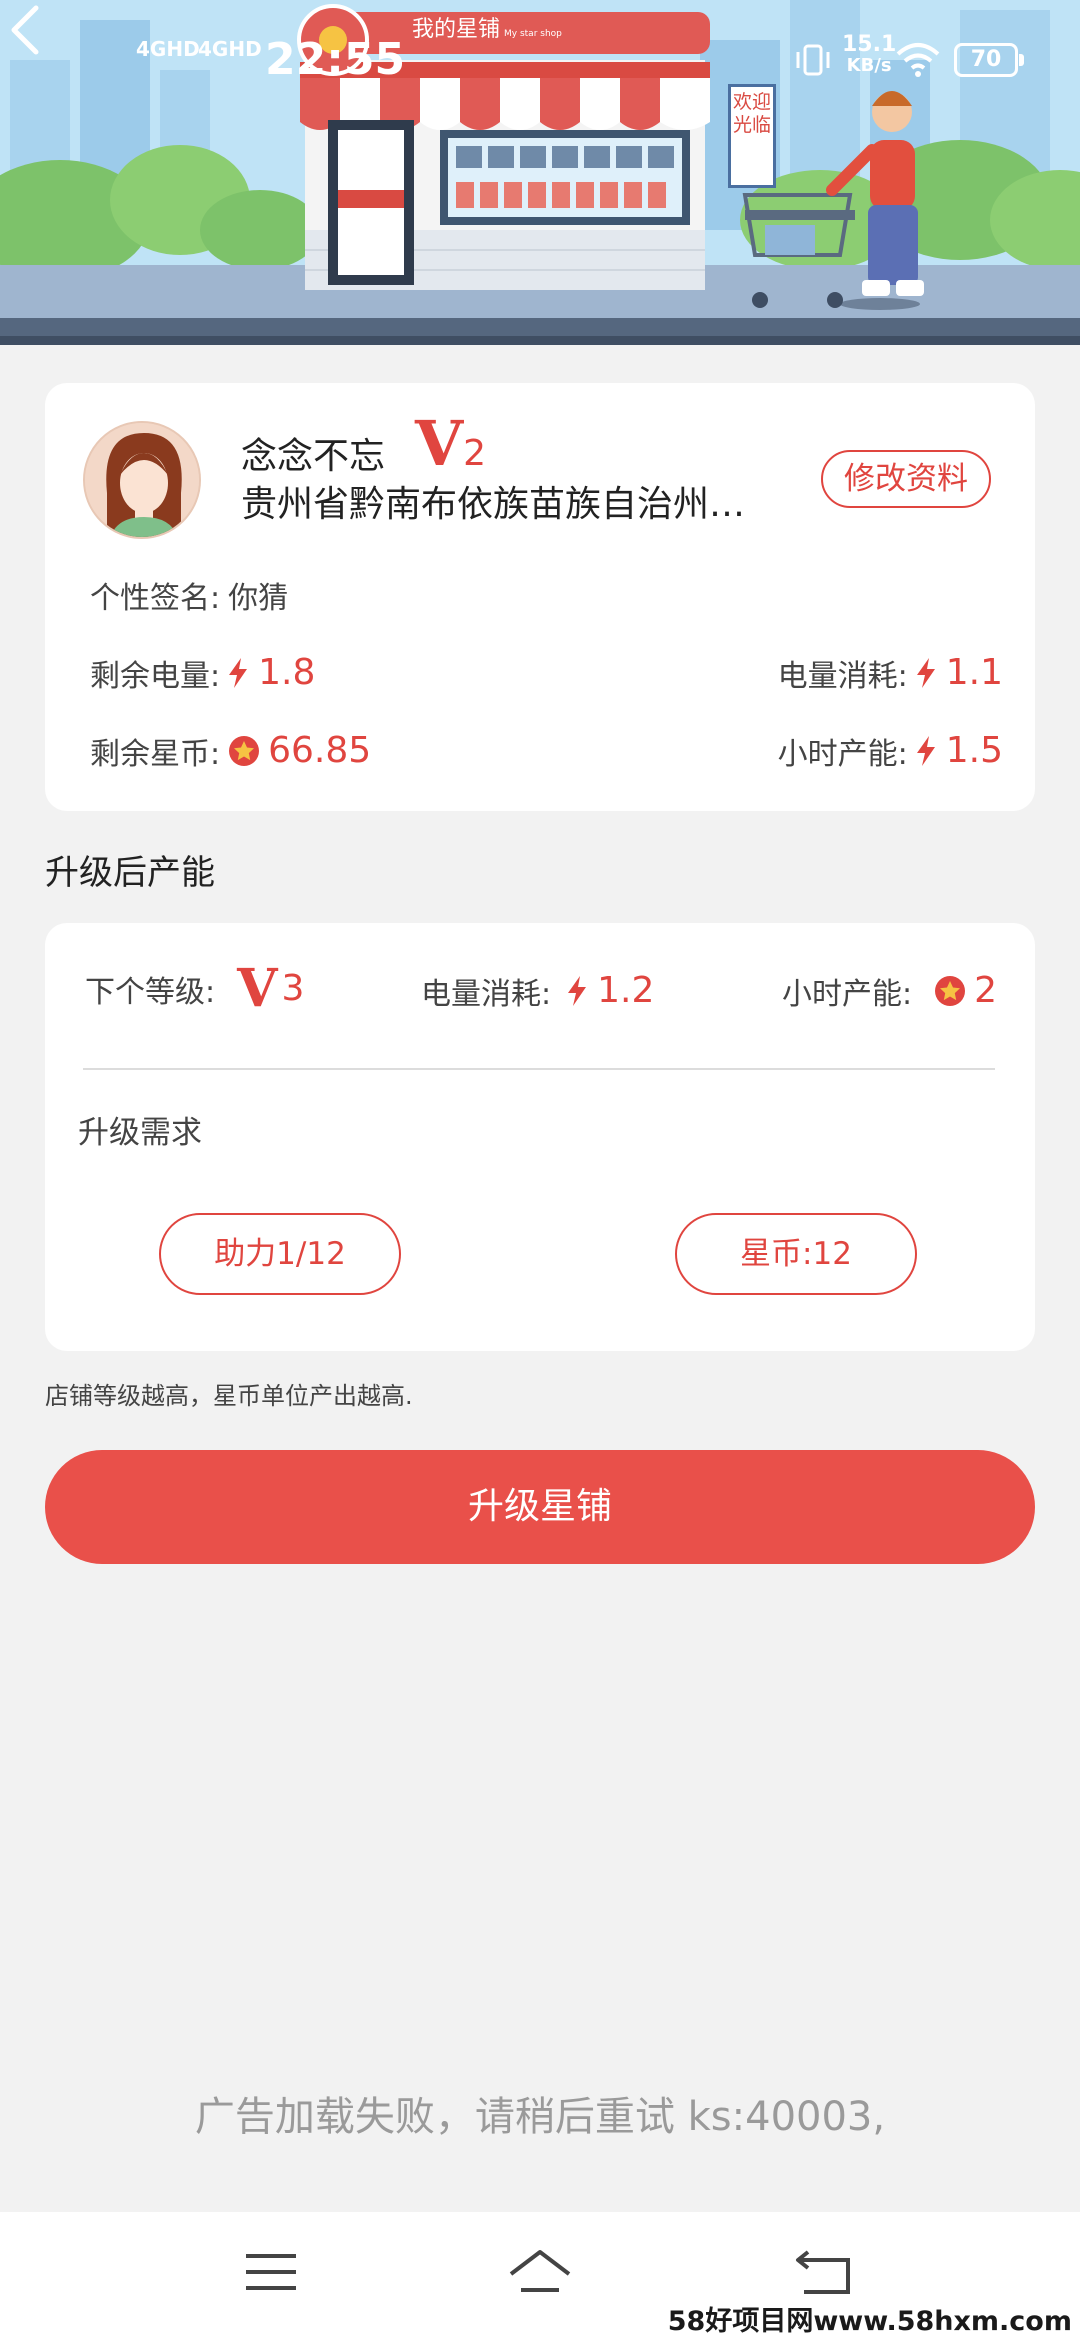 Image resolution: width=1080 pixels, height=2340 pixels. Describe the element at coordinates (229, 1396) in the screenshot. I see `upgrade-note: 店铺等级越高，星币单位产出越高.` at that location.